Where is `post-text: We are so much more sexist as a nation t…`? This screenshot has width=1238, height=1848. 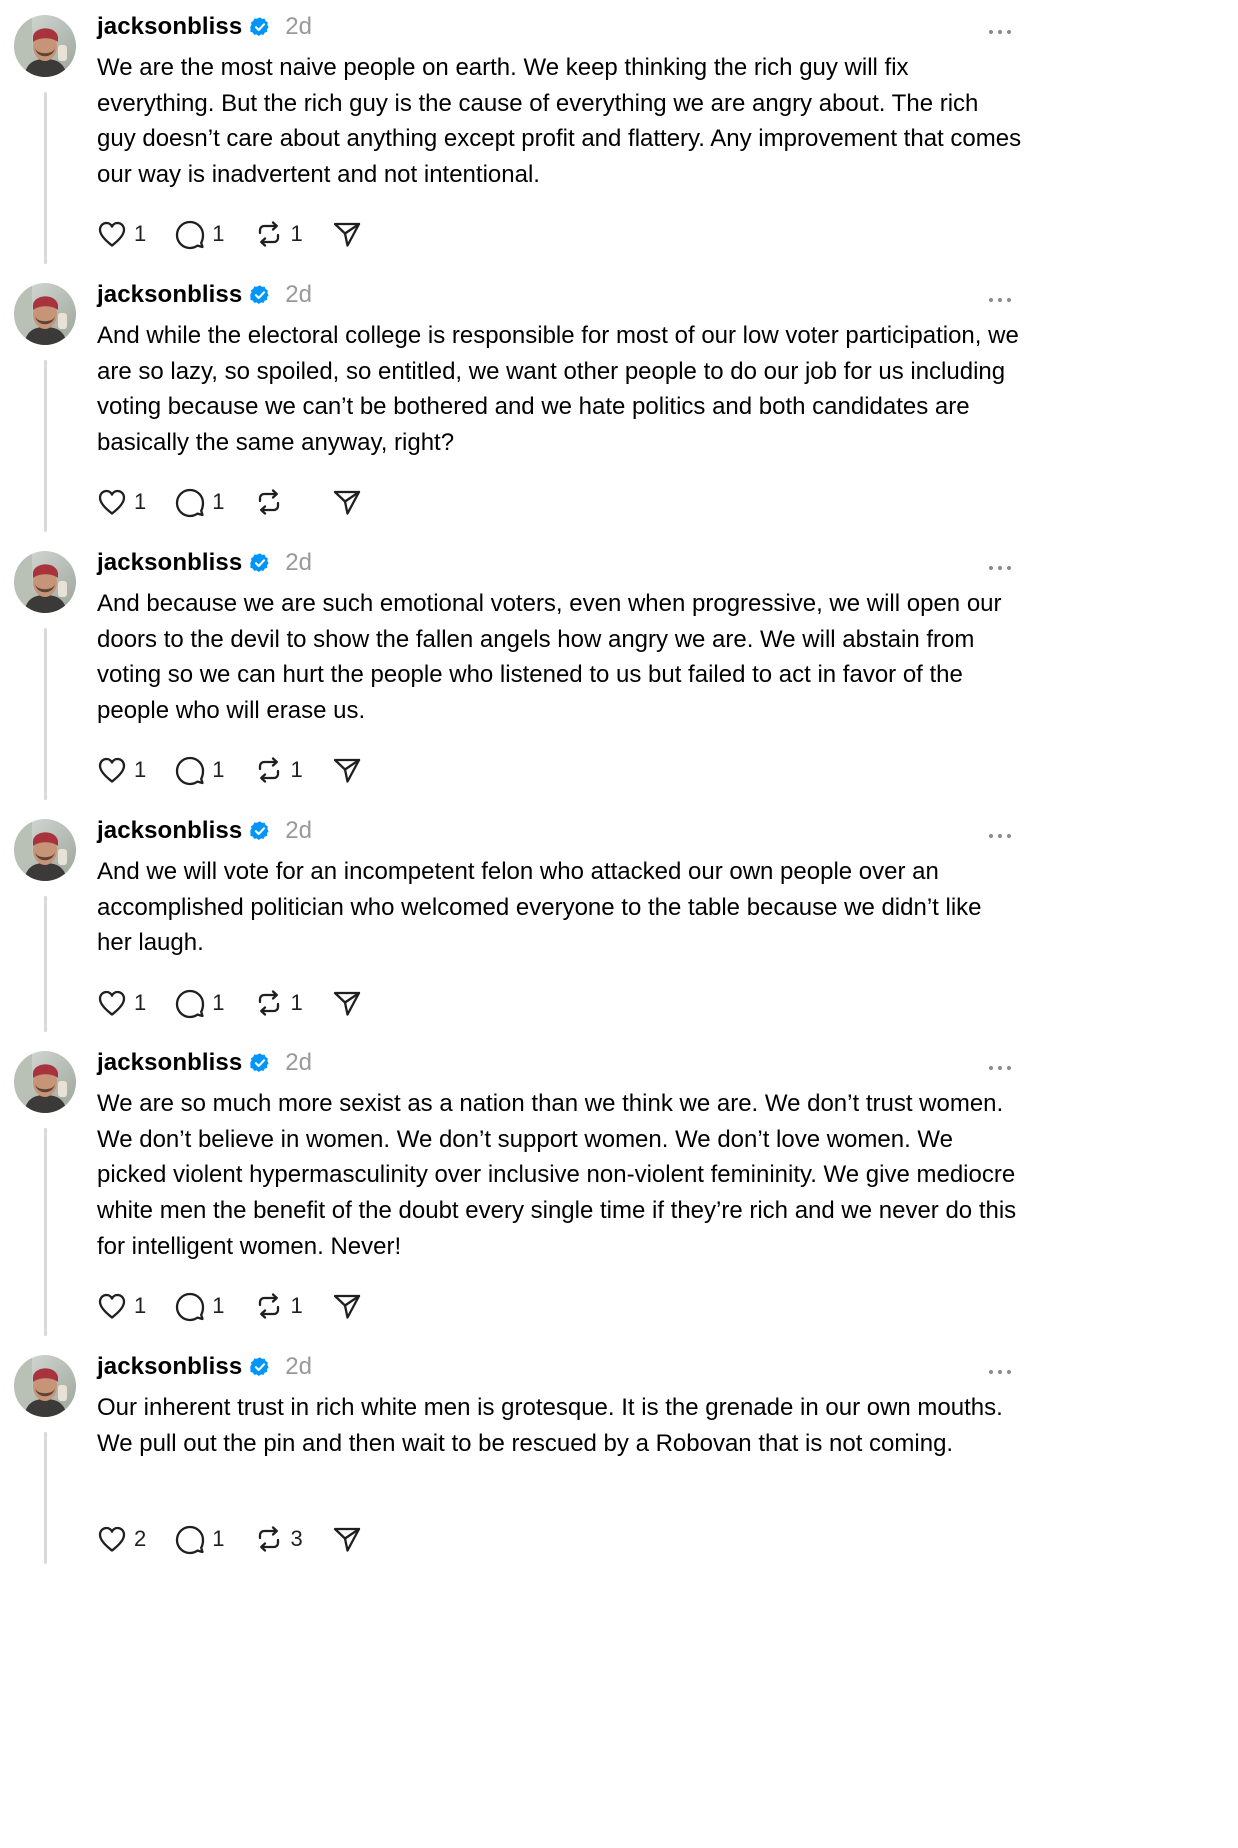
post-text: We are so much more sexist as a nation t… is located at coordinates (557, 1175).